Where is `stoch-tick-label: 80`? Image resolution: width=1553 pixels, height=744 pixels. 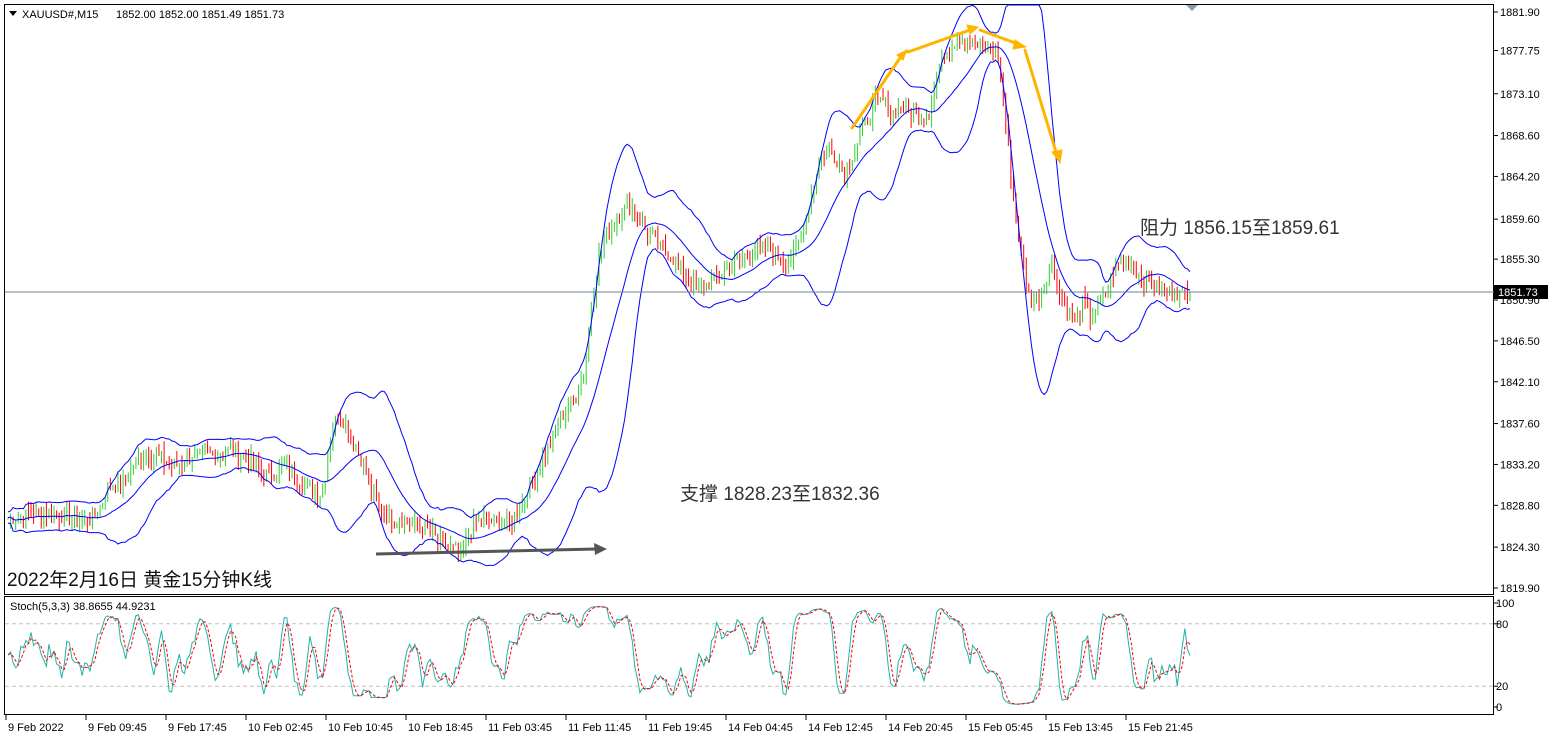
stoch-tick-label: 80 is located at coordinates (1502, 625).